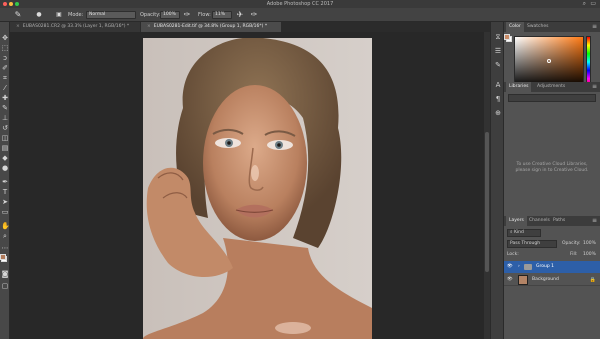  I want to click on brush-size-icon: ●, so click(39, 15).